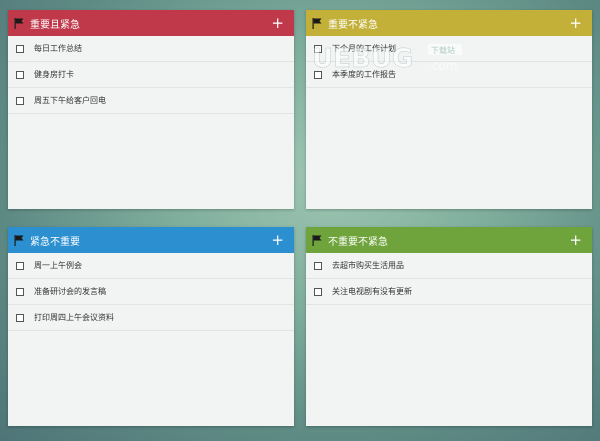 This screenshot has height=441, width=600. What do you see at coordinates (372, 291) in the screenshot?
I see `task-label: 关注电视剧有没有更新` at bounding box center [372, 291].